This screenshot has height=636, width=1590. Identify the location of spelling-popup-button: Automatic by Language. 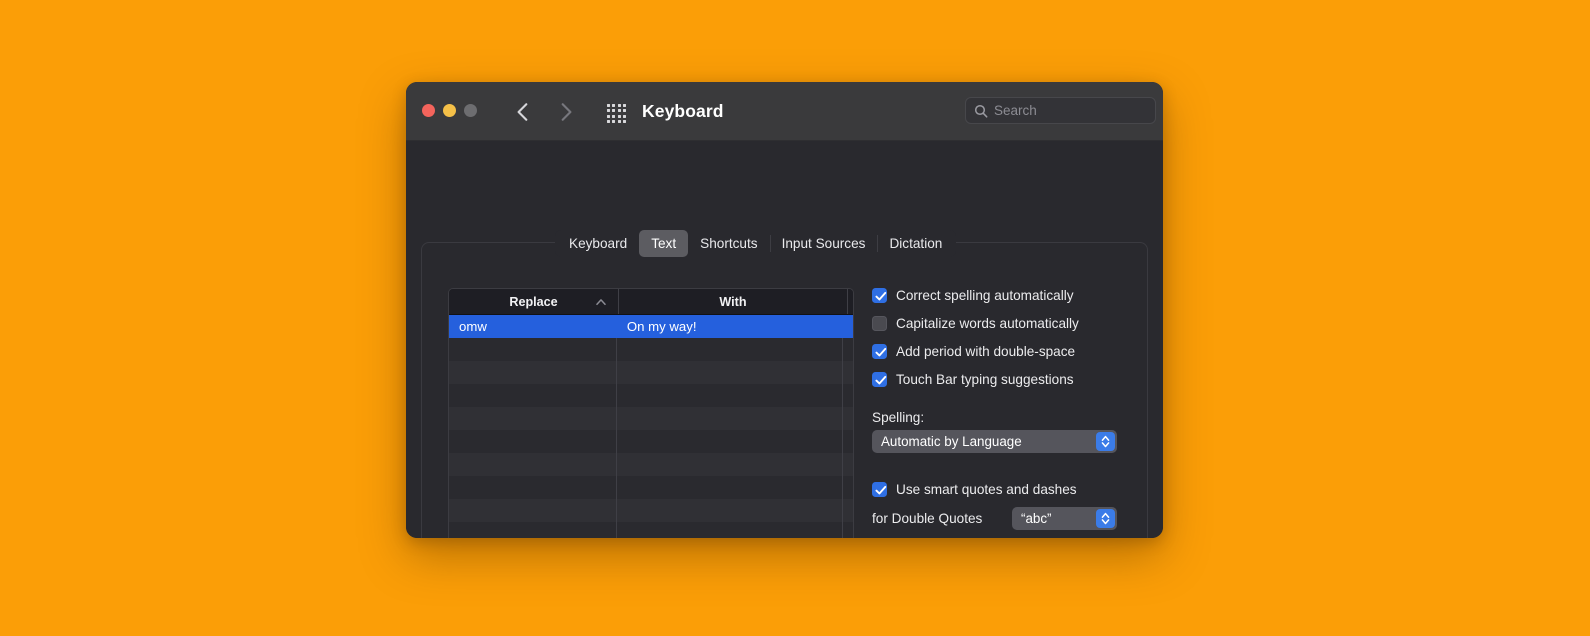
(994, 441).